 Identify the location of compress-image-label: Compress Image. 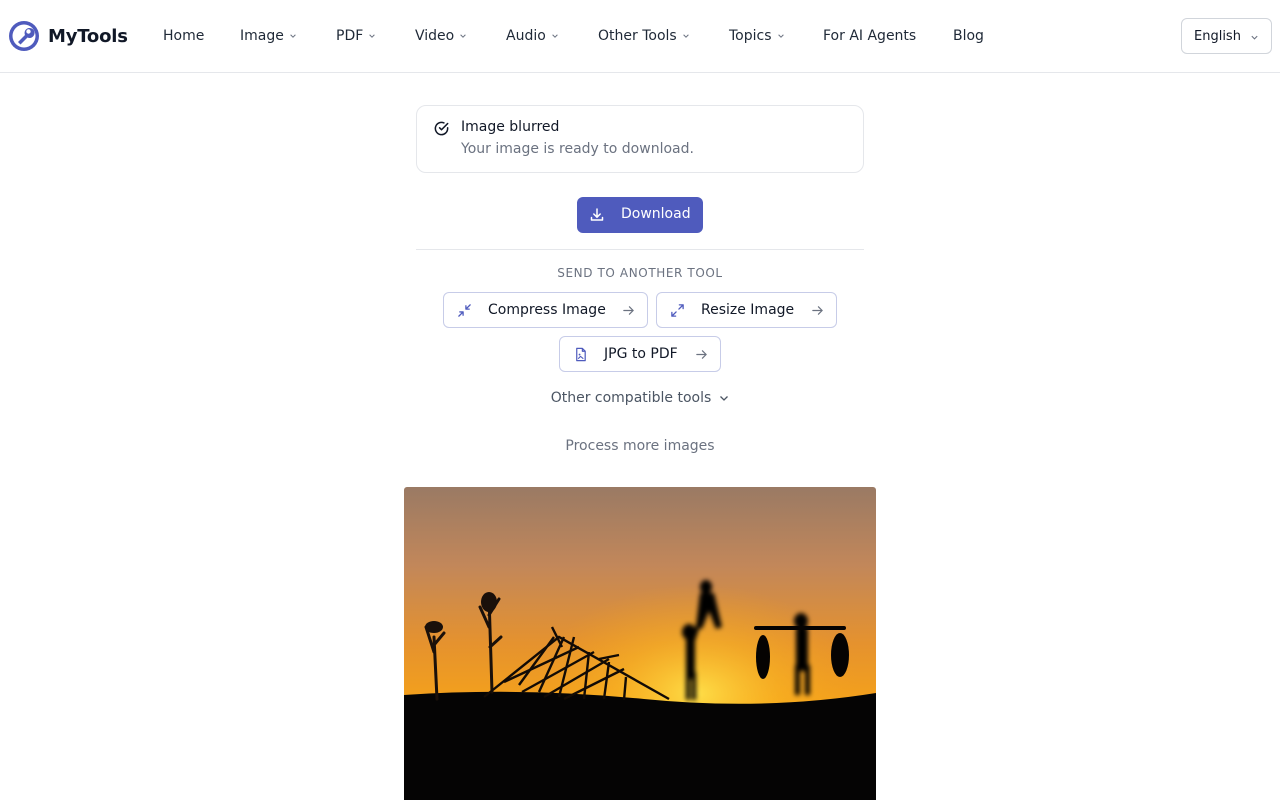
(547, 310).